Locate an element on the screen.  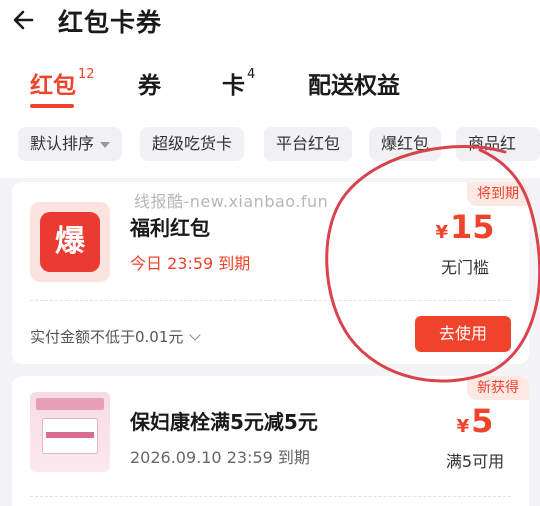
chip-label: 默认排序 is located at coordinates (62, 143).